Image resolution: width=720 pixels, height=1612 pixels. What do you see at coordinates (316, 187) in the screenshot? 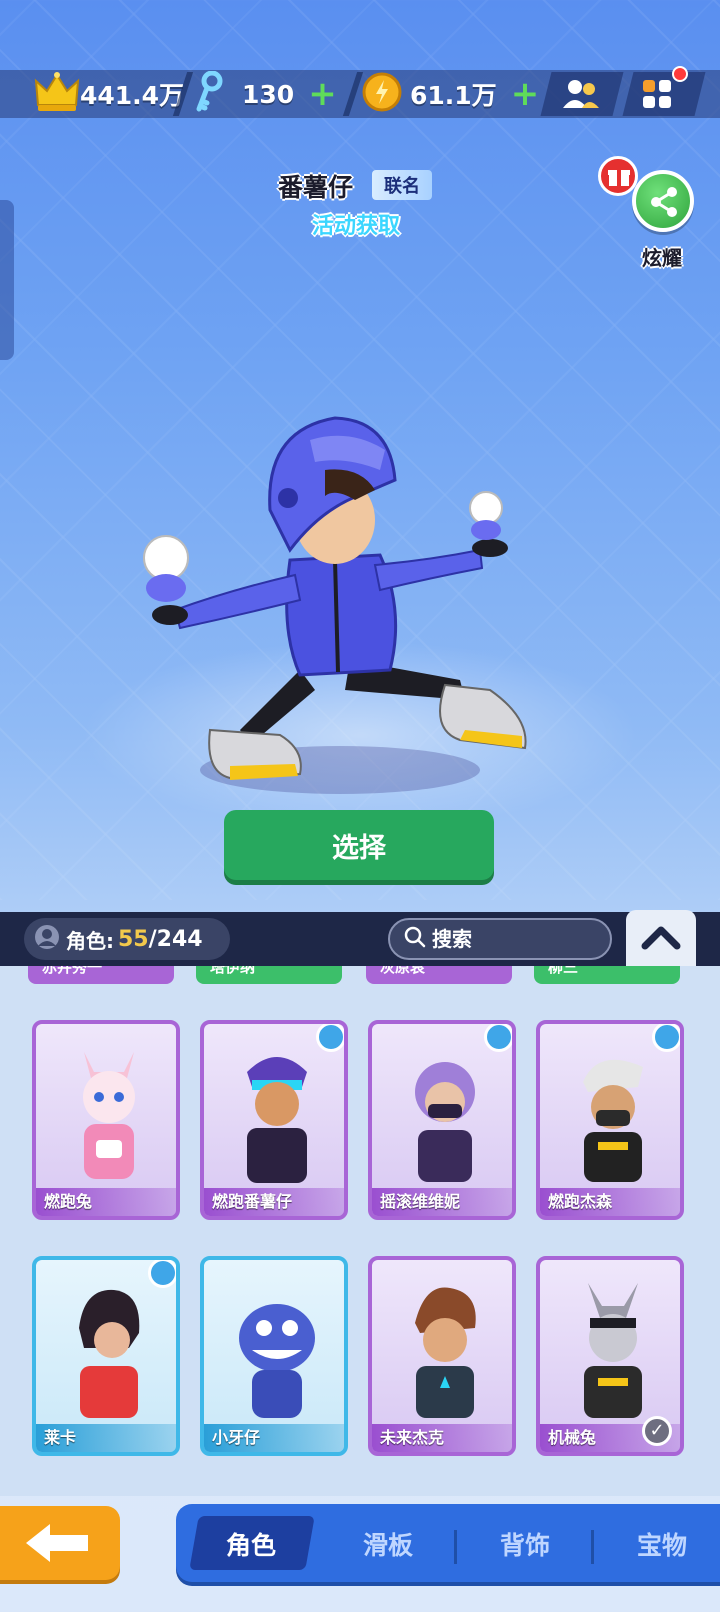
I see `character-name: 番薯仔` at bounding box center [316, 187].